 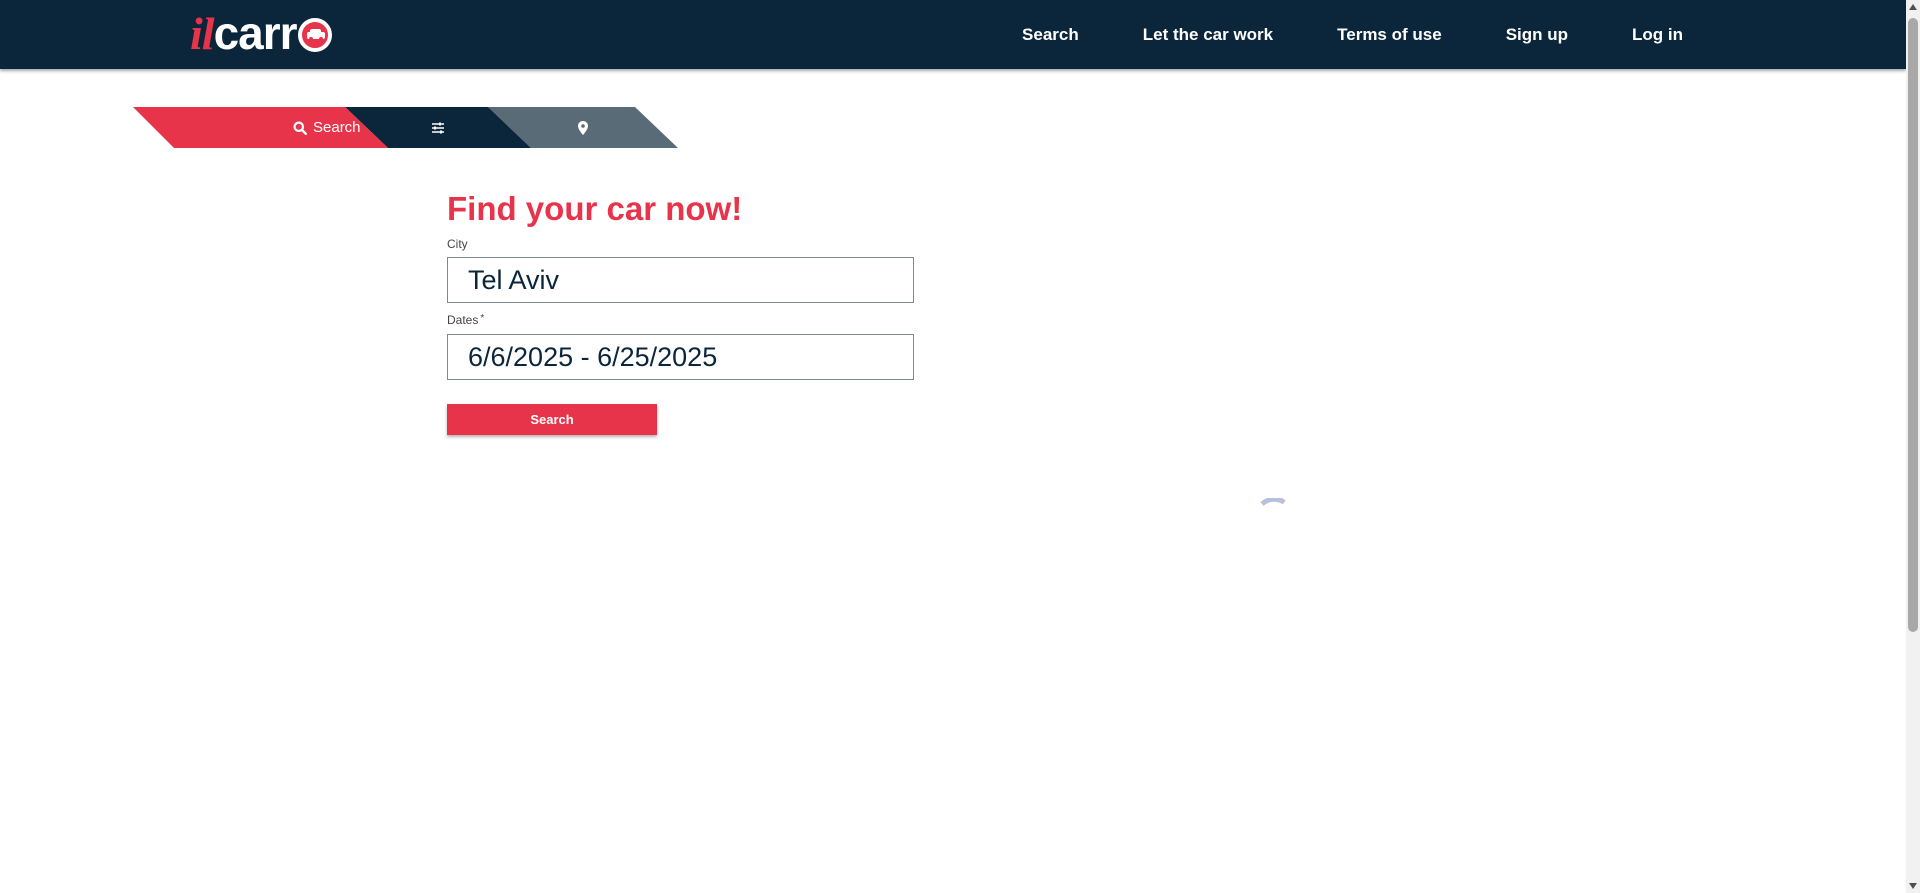 I want to click on nav-search-link: Search, so click(x=1050, y=35).